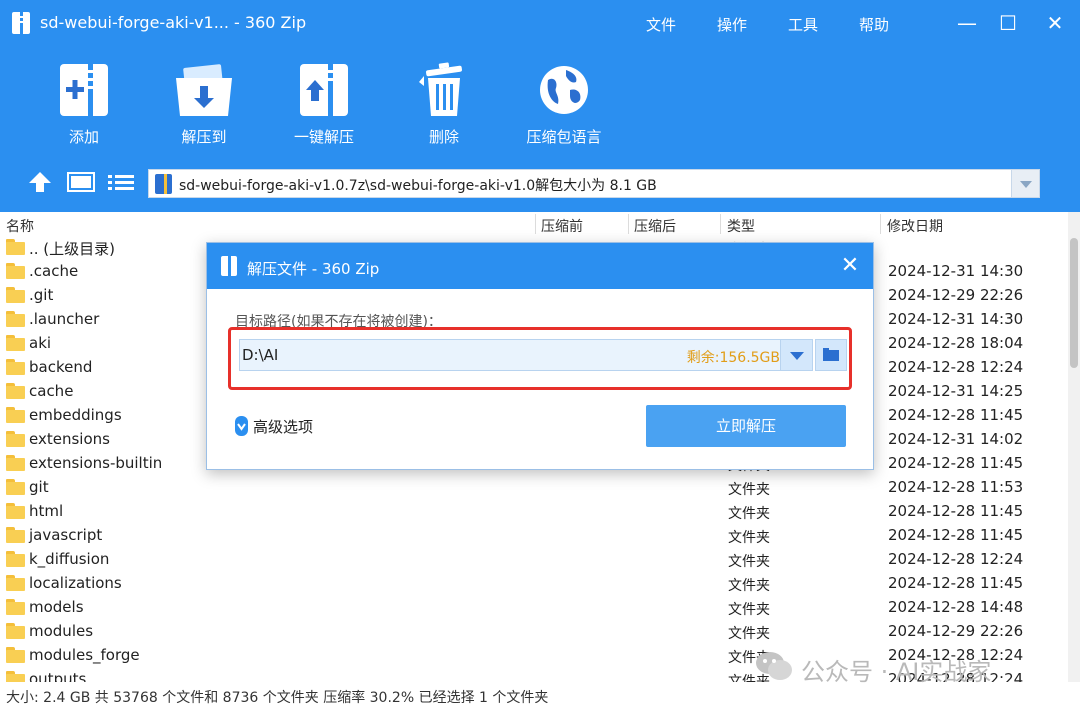 This screenshot has height=712, width=1080. Describe the element at coordinates (956, 607) in the screenshot. I see `file-date: 2024-12-28 14:48` at that location.